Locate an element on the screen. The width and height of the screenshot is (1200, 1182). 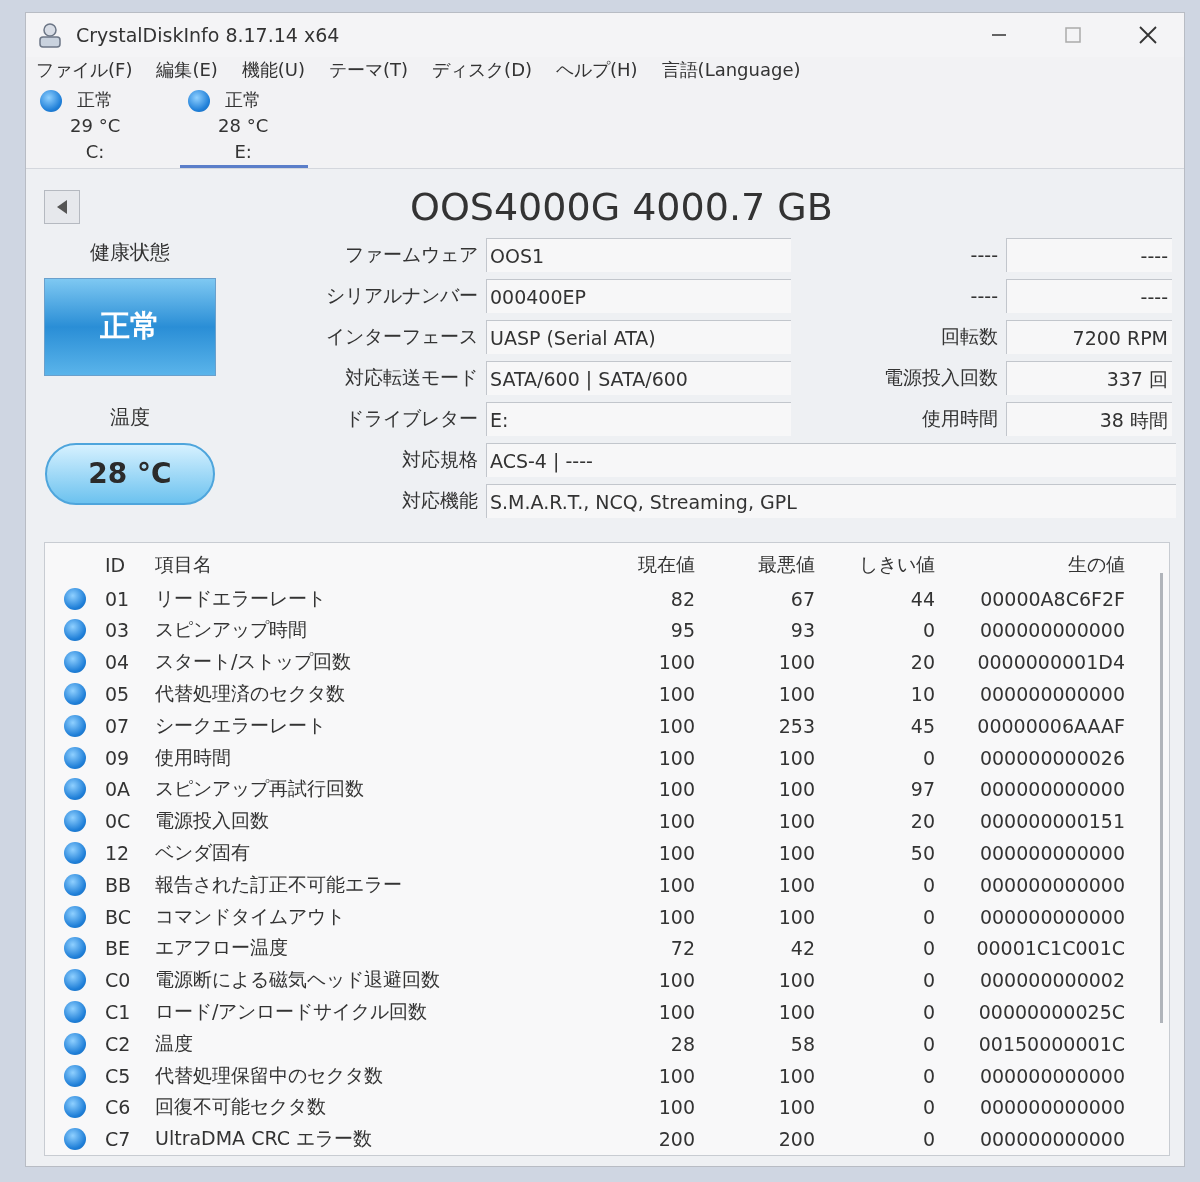
table-cell-text: 000000000026 is located at coordinates (1051, 757).